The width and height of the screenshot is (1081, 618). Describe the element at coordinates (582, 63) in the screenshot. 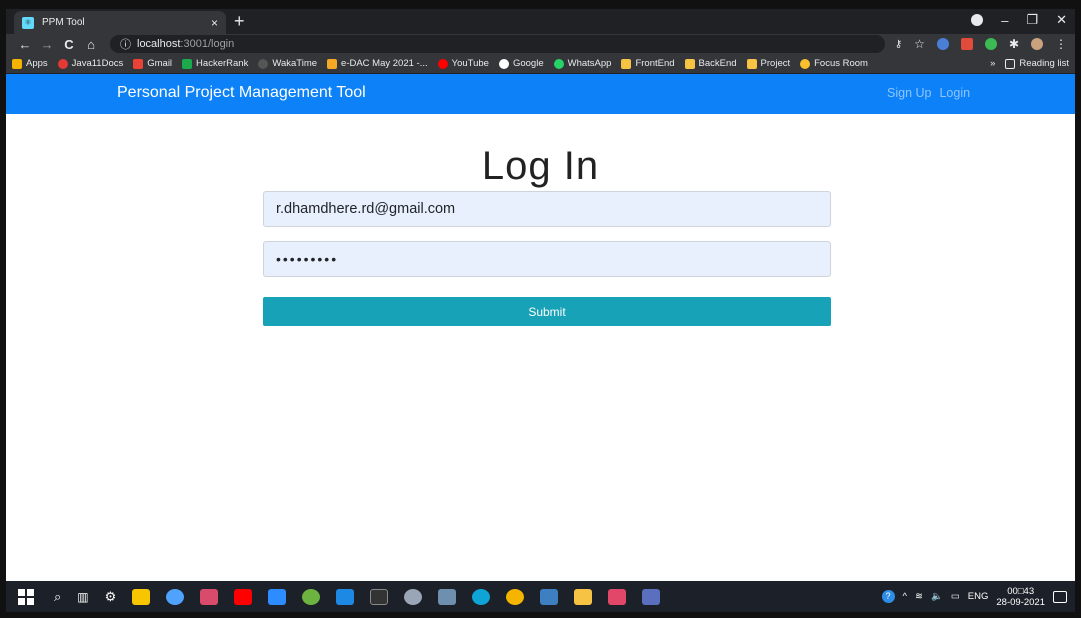

I see `bookmark-whatsapp: WhatsApp` at that location.